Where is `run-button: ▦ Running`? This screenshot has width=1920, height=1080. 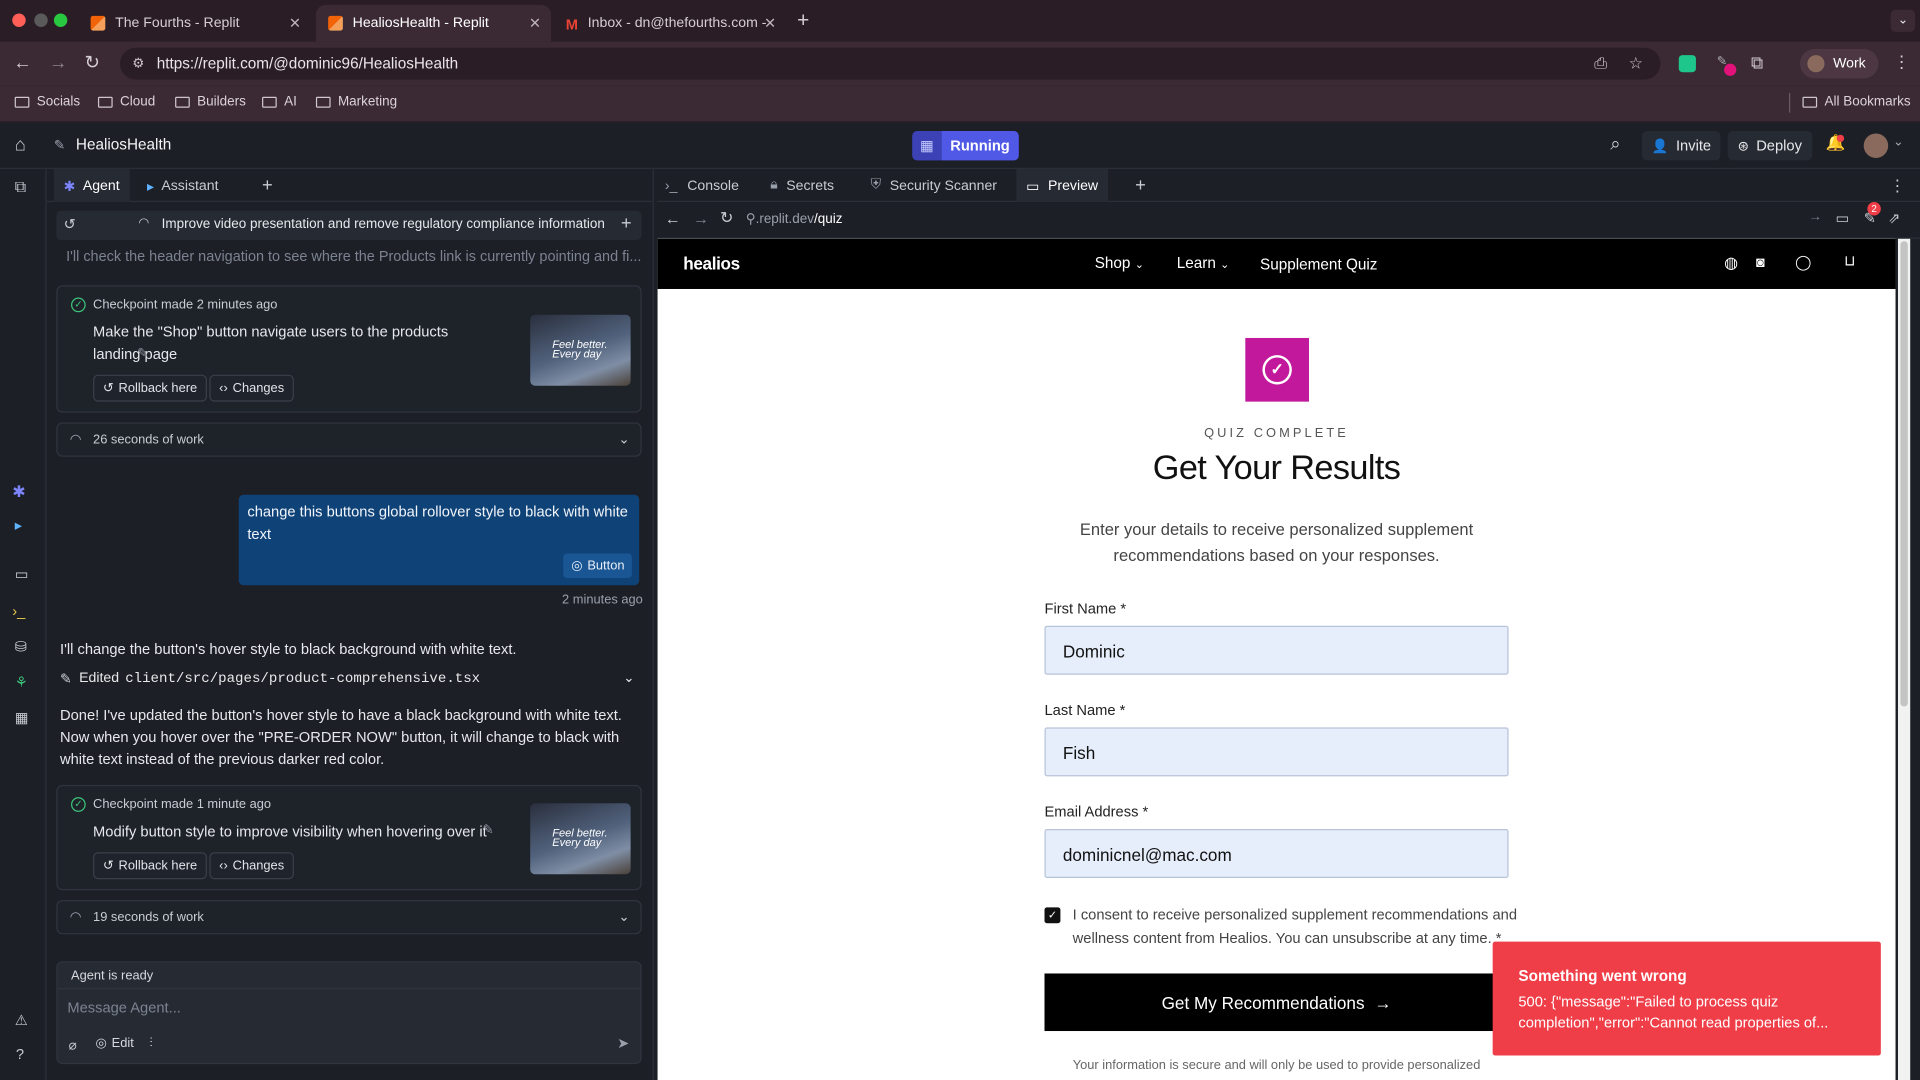
run-button: ▦ Running is located at coordinates (965, 146).